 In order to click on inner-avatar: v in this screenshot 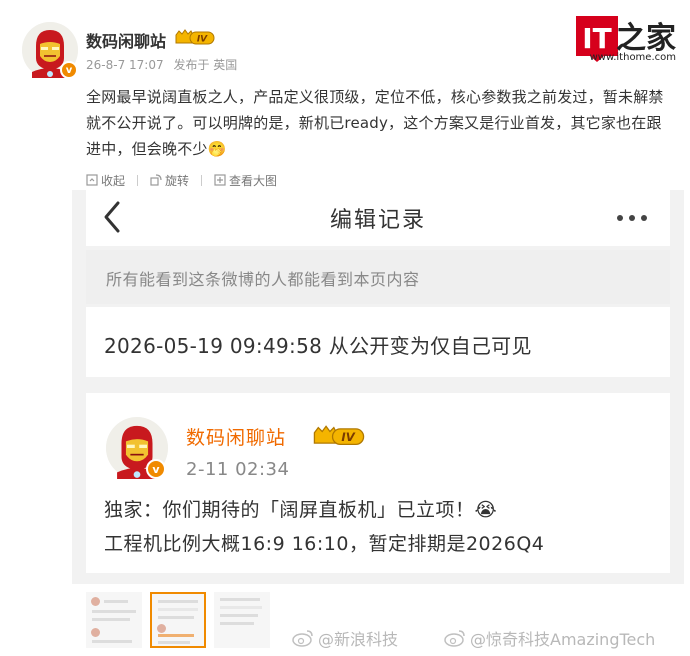, I will do `click(137, 448)`.